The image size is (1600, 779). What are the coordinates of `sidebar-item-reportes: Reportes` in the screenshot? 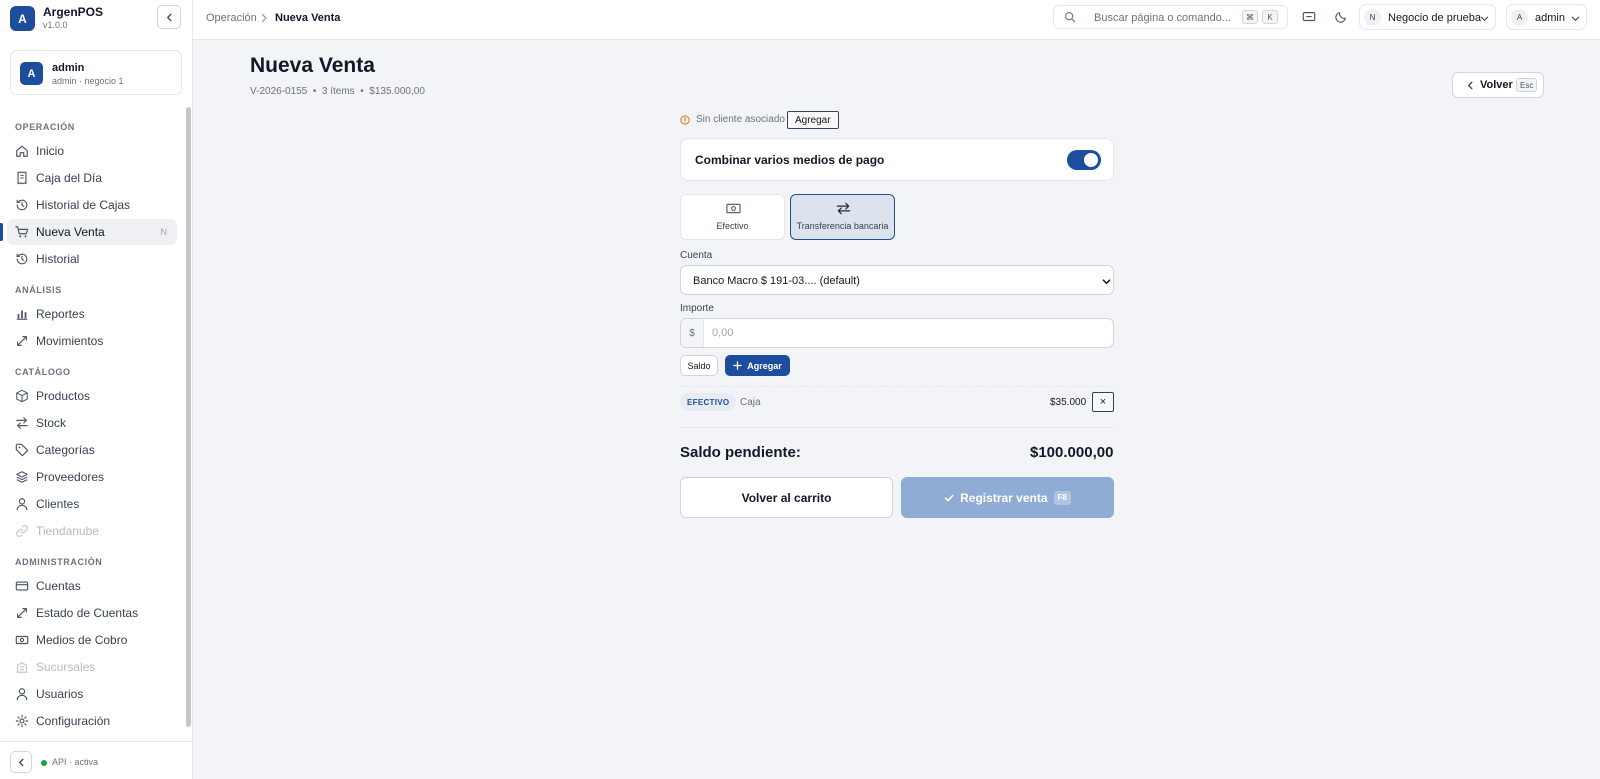 It's located at (92, 314).